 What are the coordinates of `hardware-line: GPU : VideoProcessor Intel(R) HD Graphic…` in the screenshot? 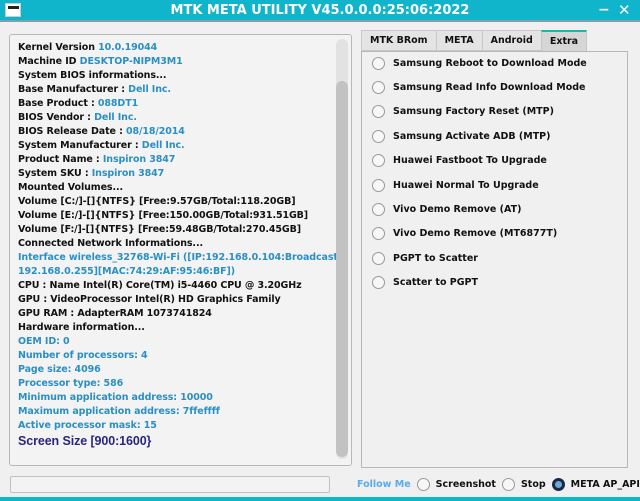 It's located at (149, 299).